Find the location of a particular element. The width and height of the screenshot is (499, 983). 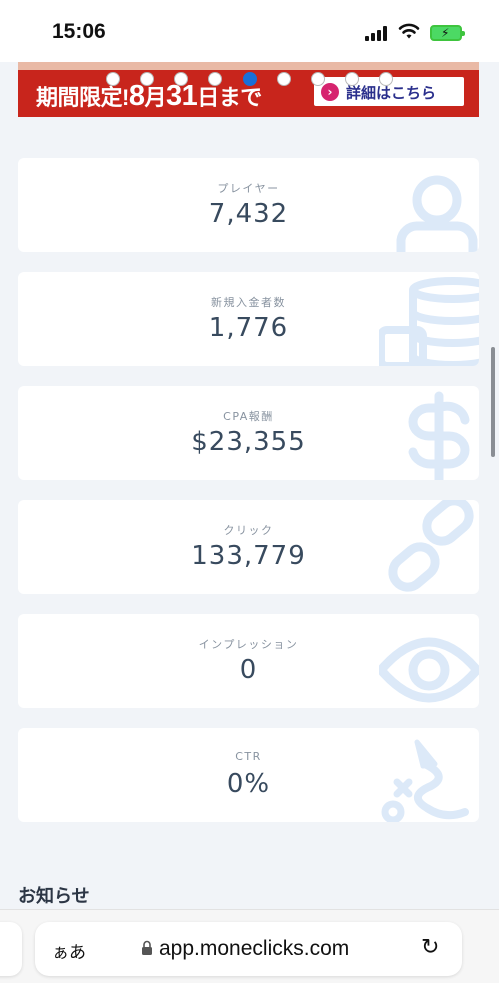

stat-card-players: プレイヤー 7,432 is located at coordinates (248, 205).